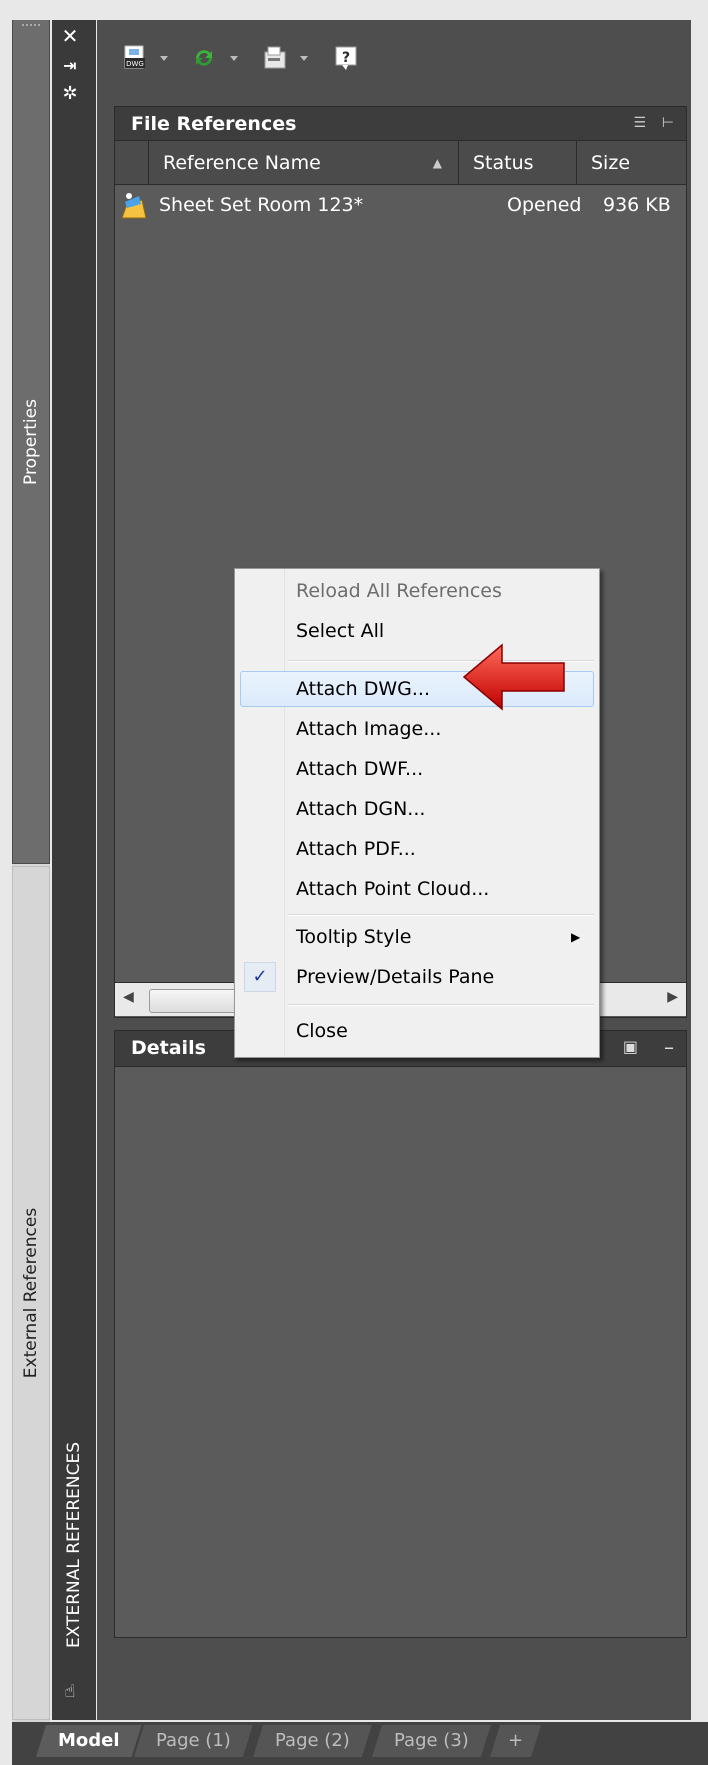 This screenshot has height=1765, width=708. What do you see at coordinates (576, 937) in the screenshot?
I see `submenu-arrow-icon: ▶` at bounding box center [576, 937].